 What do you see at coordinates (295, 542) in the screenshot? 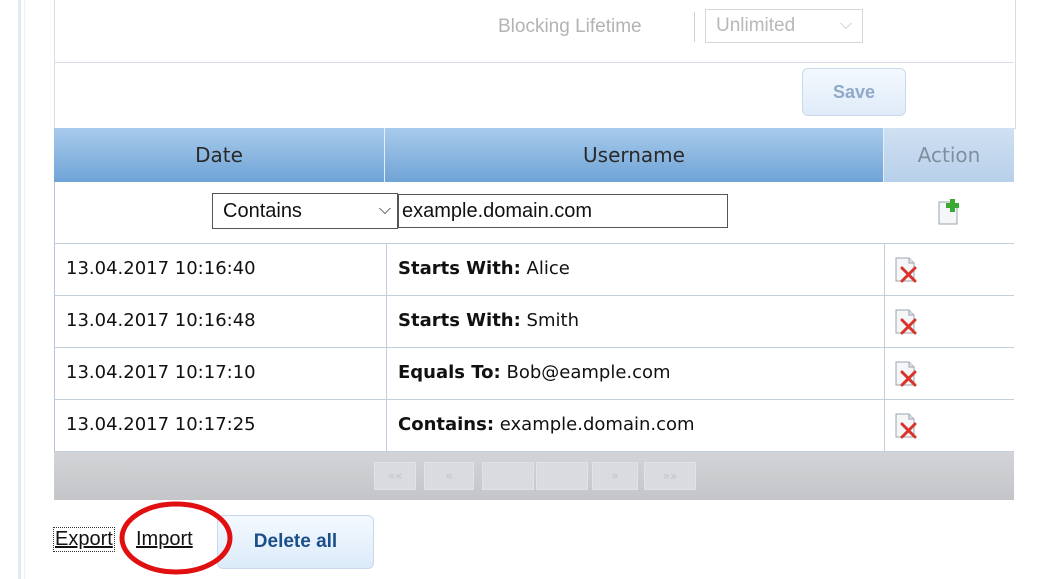
I see `delete-all-button: Delete all` at bounding box center [295, 542].